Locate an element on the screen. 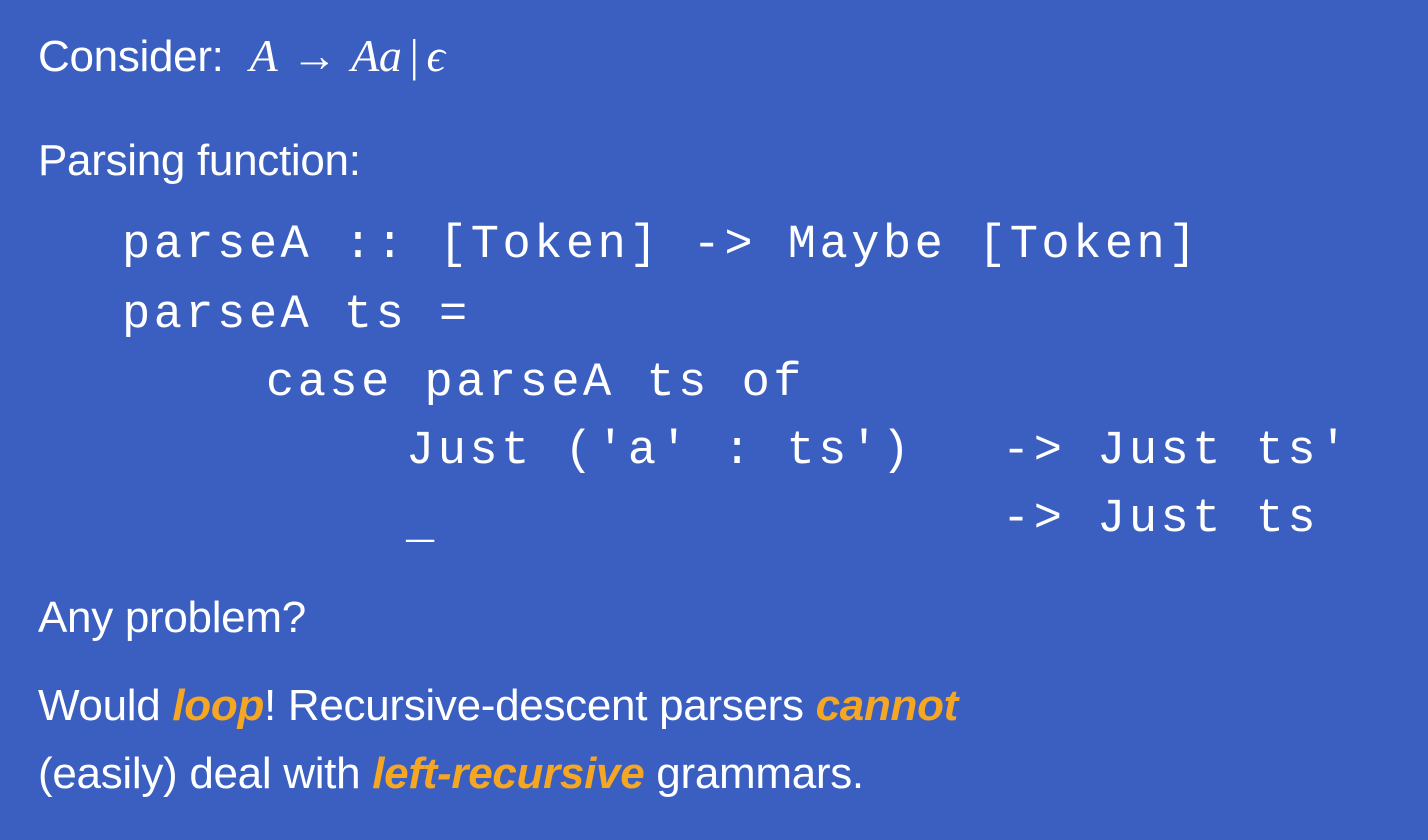  code-line-4-result: -> Just ts' is located at coordinates (1176, 451).